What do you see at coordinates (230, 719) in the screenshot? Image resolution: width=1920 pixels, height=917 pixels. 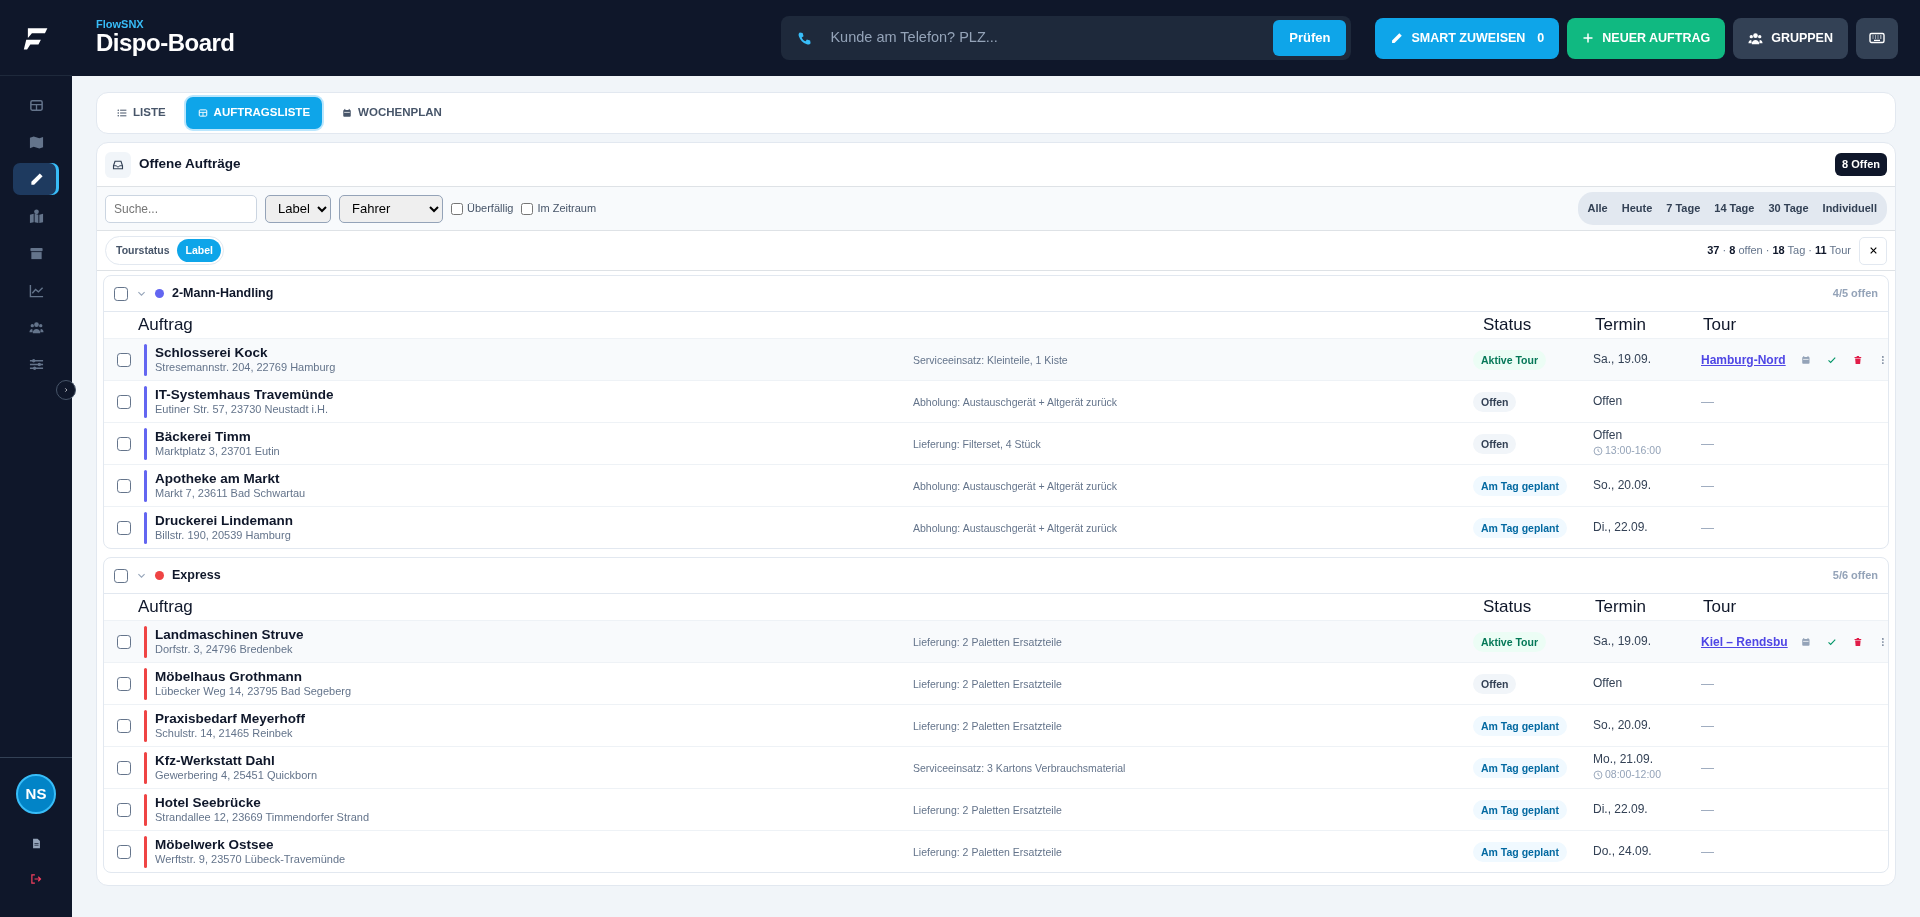 I see `customer-name: Praxisbedarf Meyerhoff` at bounding box center [230, 719].